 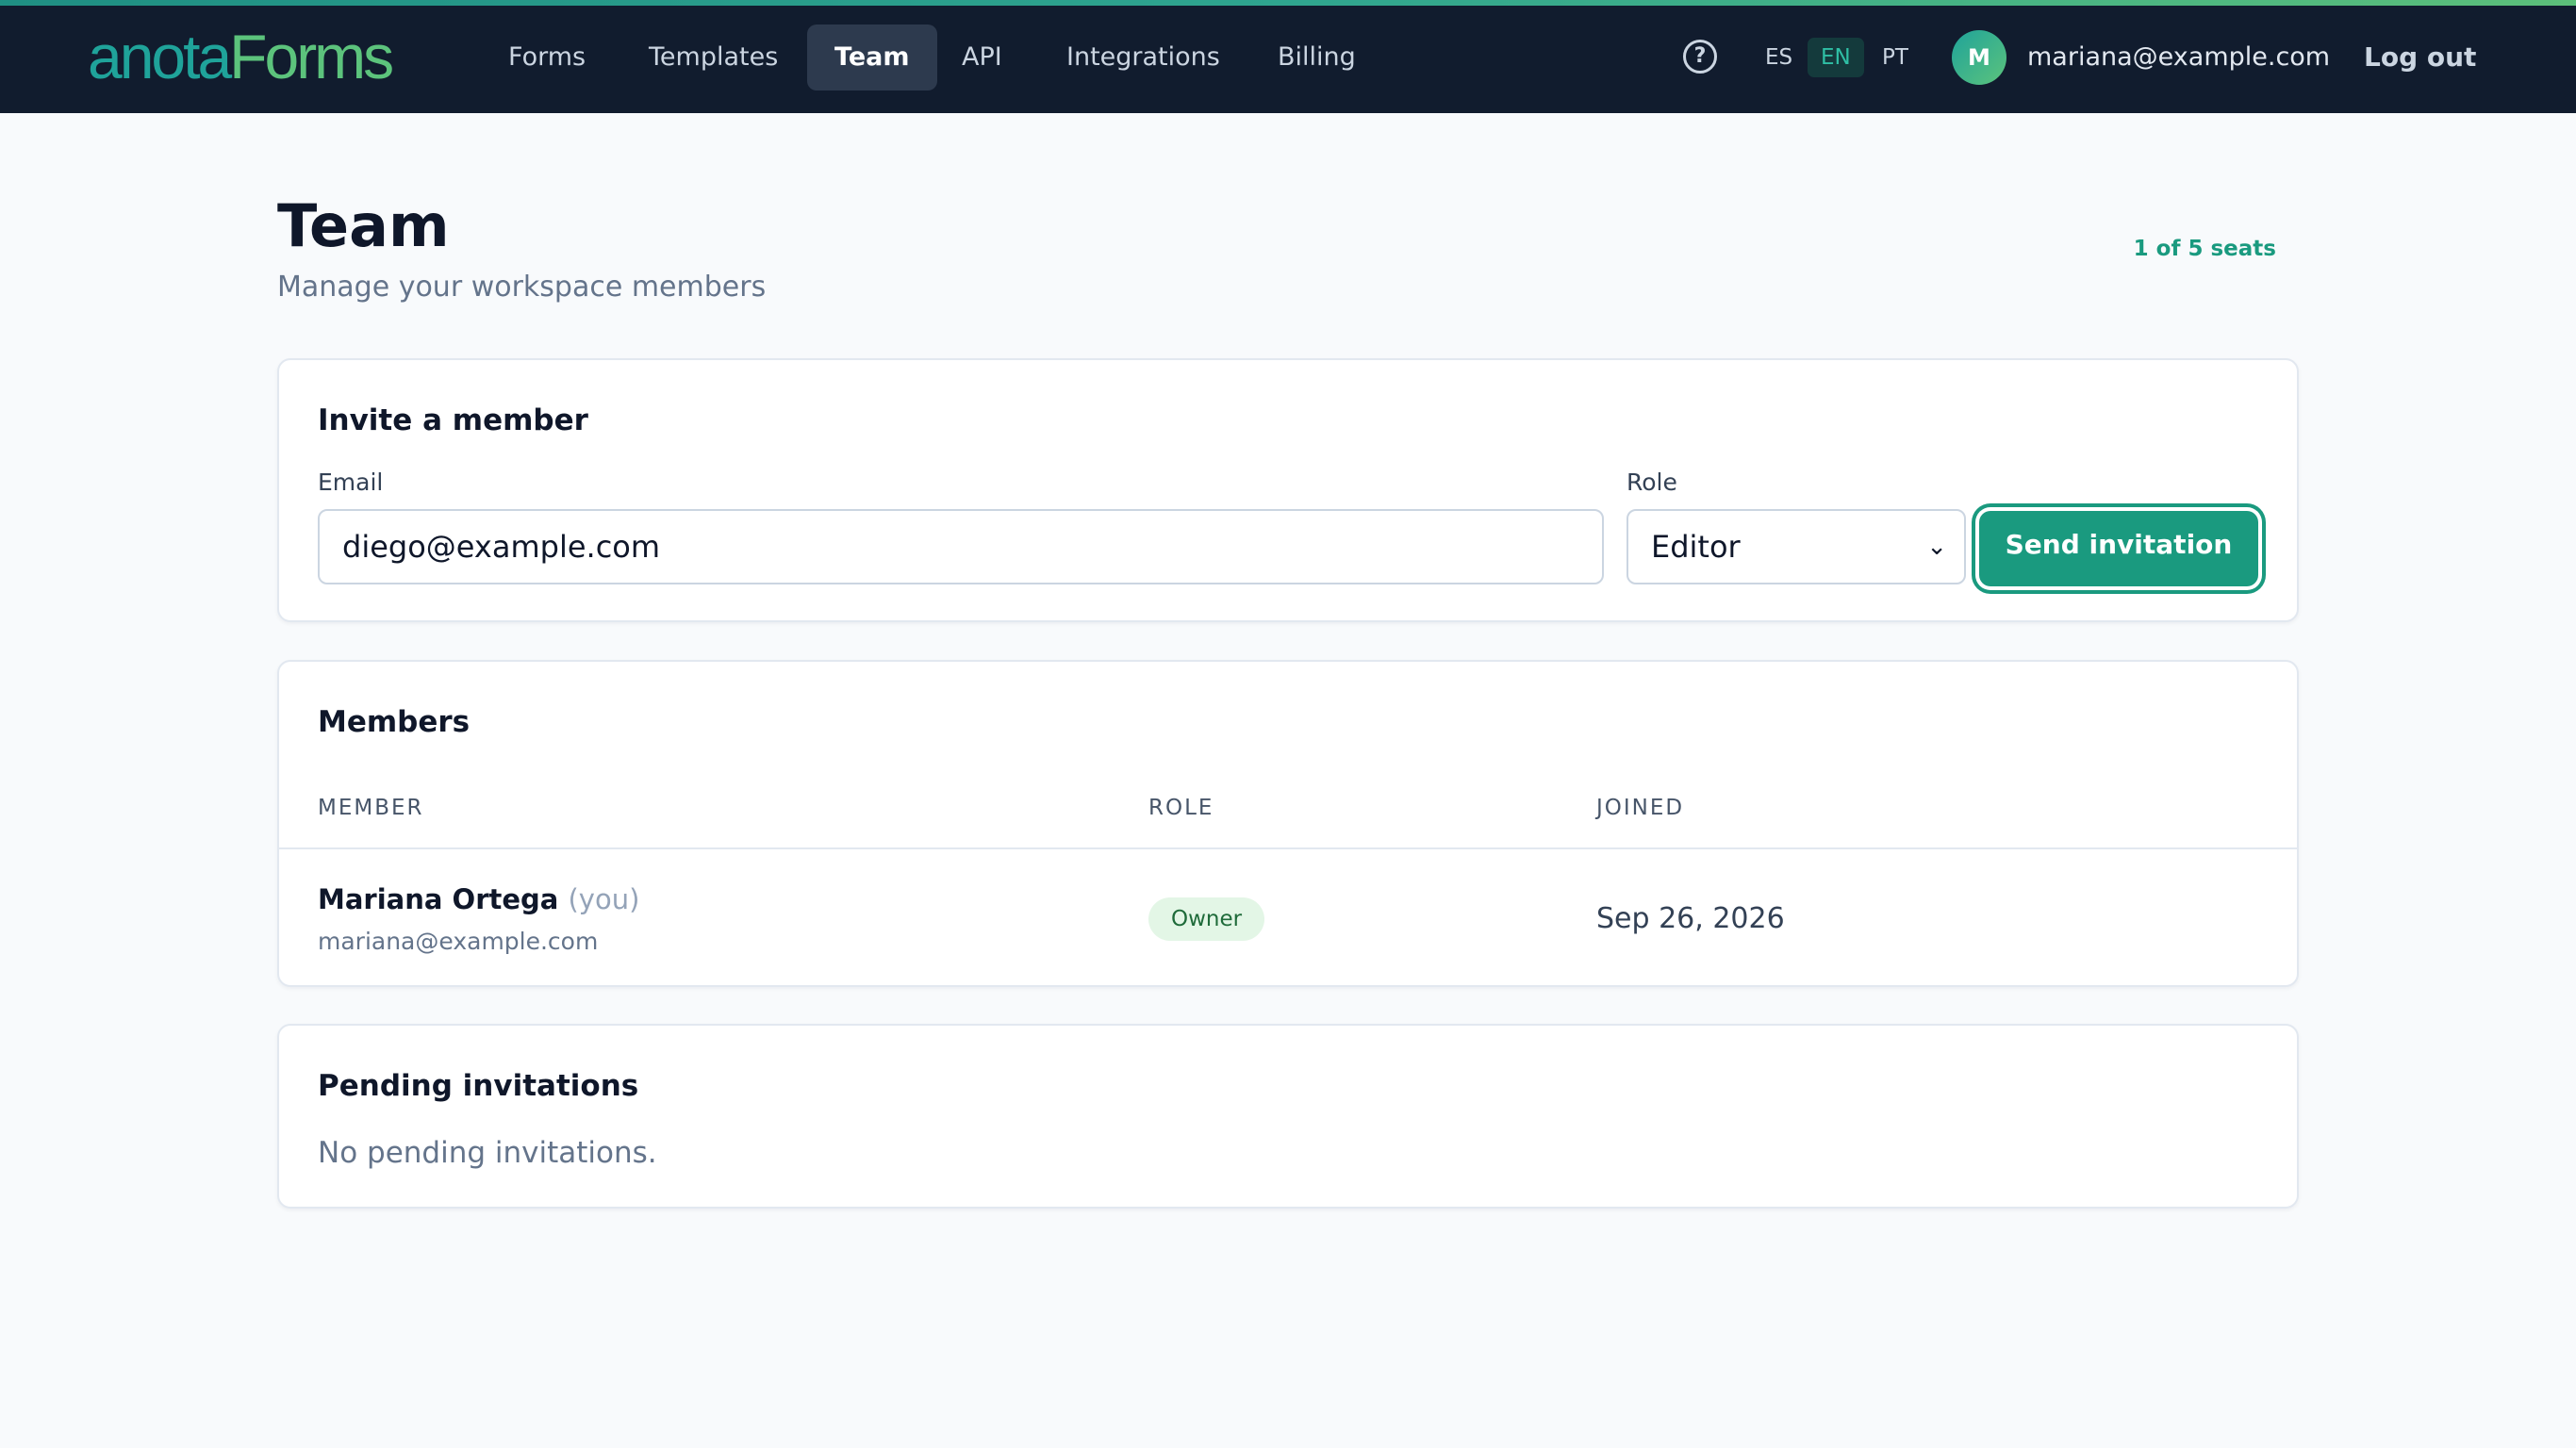 I want to click on app-logo: anotaForms, so click(x=241, y=56).